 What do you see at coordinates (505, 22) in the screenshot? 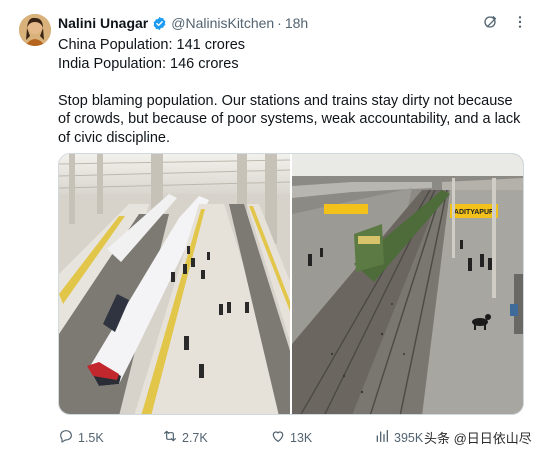
I see `tweet-top-actions` at bounding box center [505, 22].